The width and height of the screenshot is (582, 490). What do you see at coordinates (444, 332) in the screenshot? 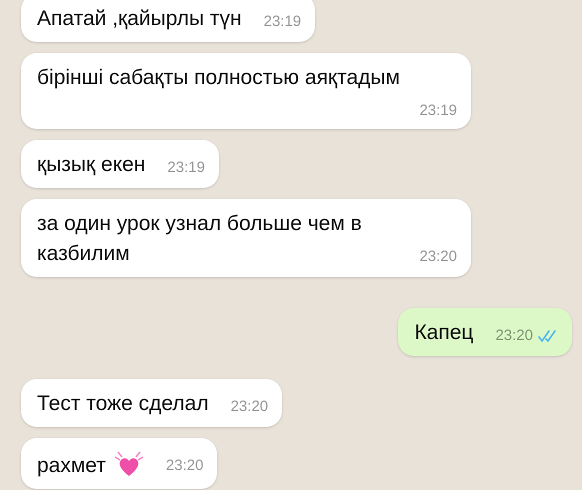
I see `message-text: Капец` at bounding box center [444, 332].